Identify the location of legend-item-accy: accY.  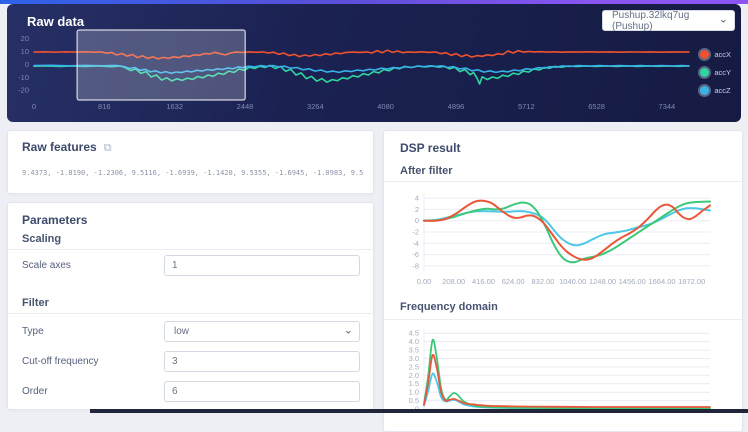
(715, 72).